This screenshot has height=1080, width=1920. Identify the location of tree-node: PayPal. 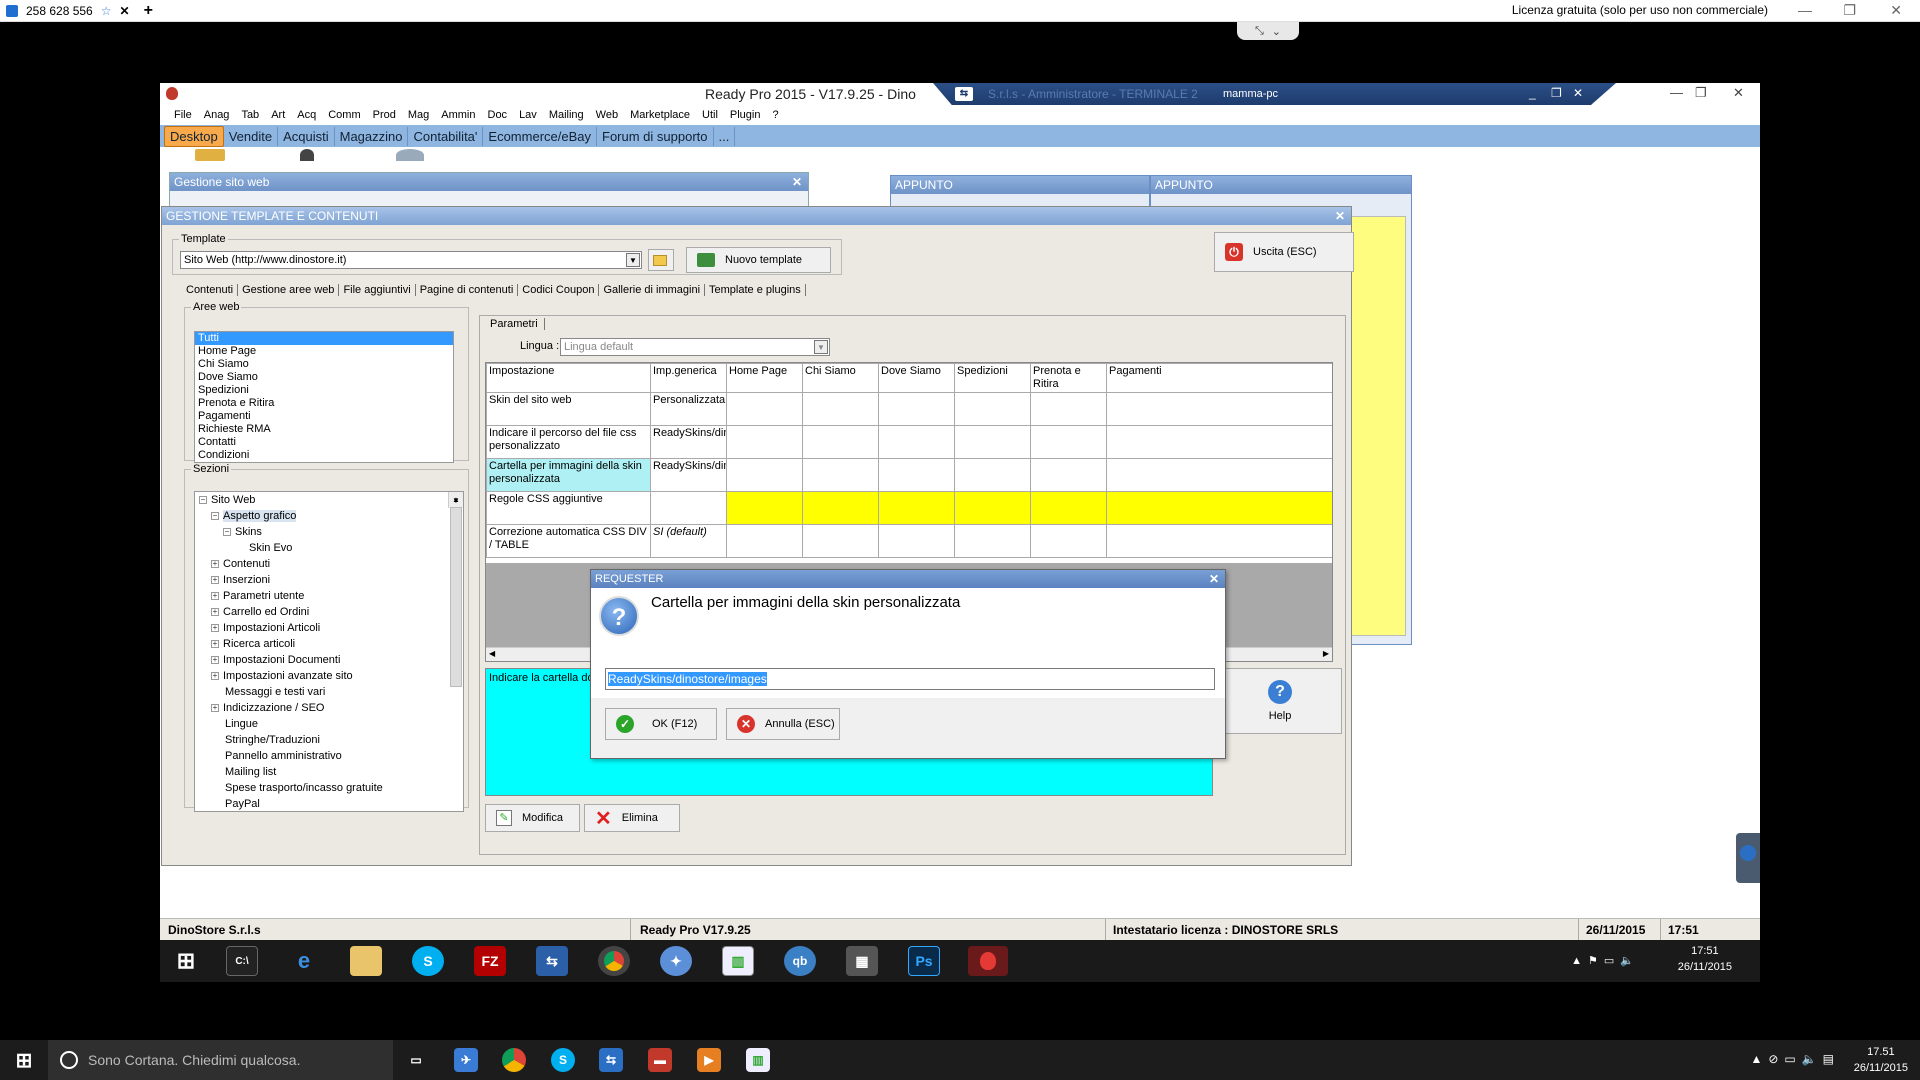
(329, 803).